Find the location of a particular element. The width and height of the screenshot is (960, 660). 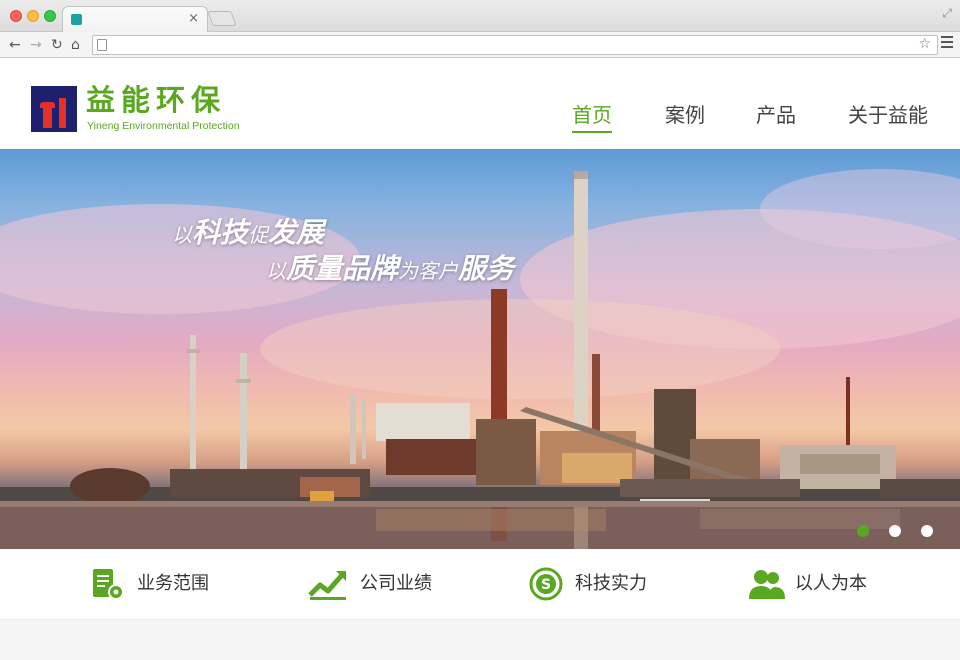

slogan-line-1: 以科技促发展 is located at coordinates (248, 231).